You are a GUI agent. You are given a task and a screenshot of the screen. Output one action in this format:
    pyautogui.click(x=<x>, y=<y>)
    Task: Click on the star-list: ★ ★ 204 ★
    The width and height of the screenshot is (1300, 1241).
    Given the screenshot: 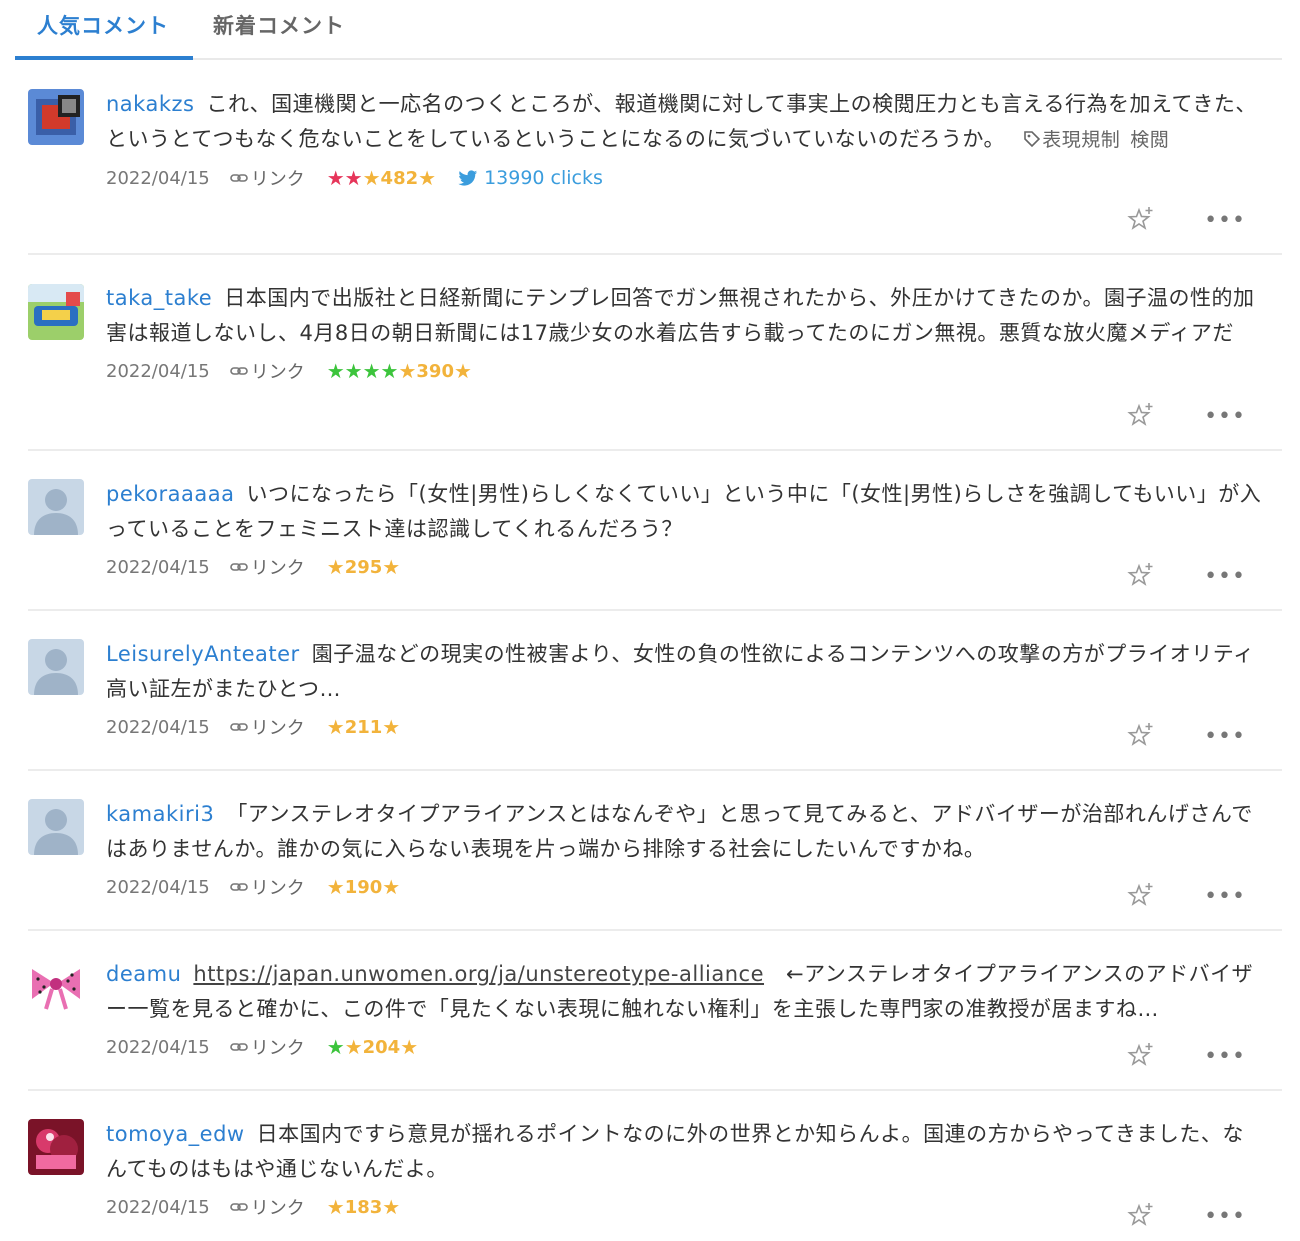 What is the action you would take?
    pyautogui.click(x=372, y=1047)
    